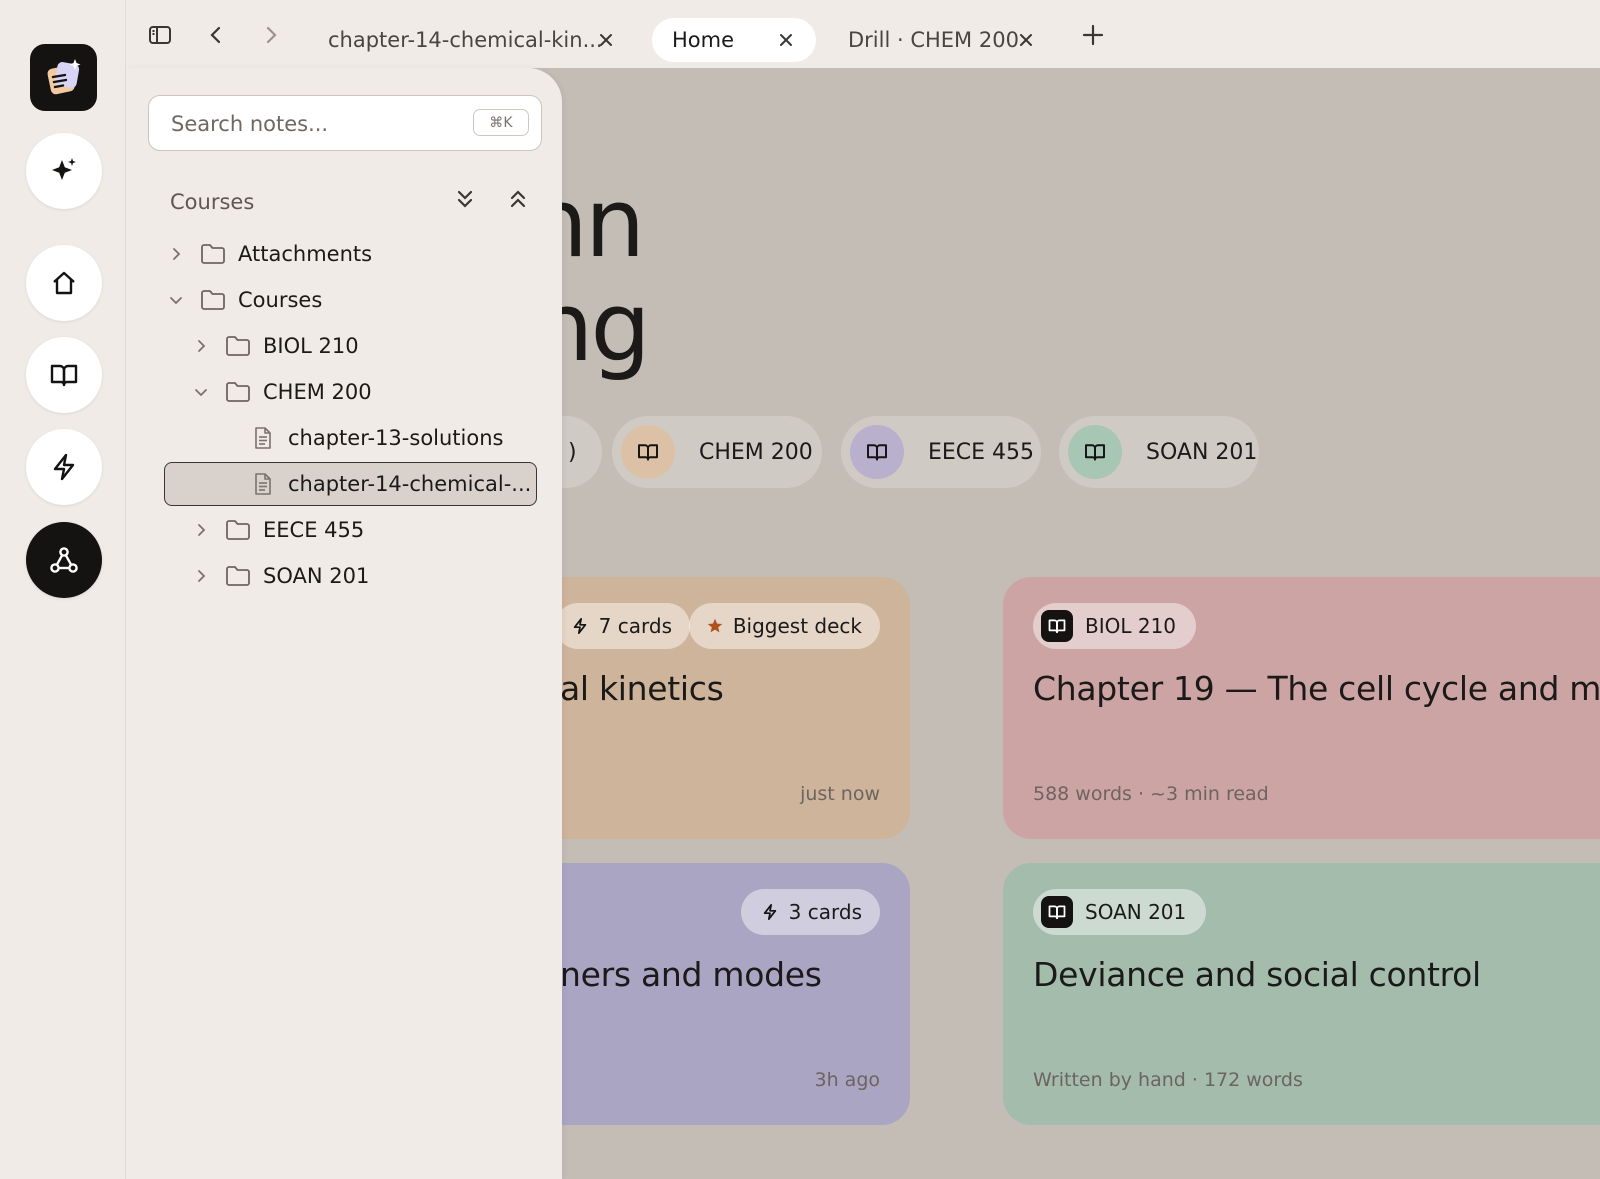  Describe the element at coordinates (317, 392) in the screenshot. I see `tree-label: CHEM 200` at that location.